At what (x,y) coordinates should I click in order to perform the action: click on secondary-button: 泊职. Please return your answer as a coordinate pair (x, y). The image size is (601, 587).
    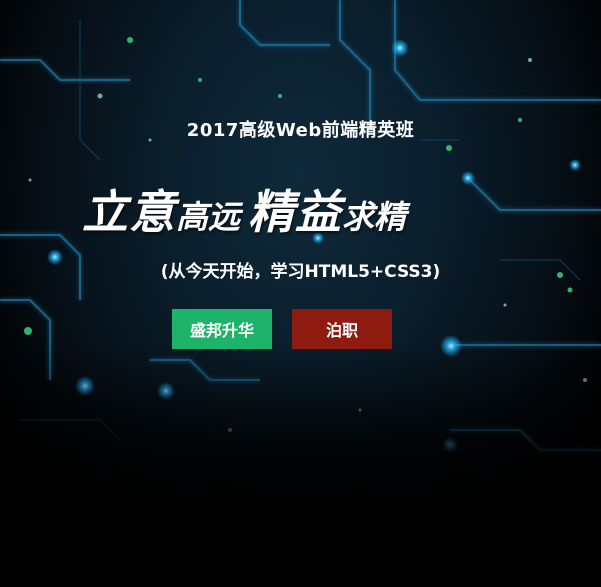
    Looking at the image, I should click on (342, 329).